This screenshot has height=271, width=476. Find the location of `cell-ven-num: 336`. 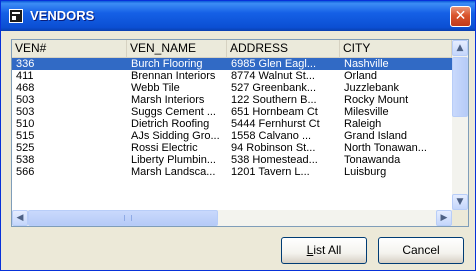

cell-ven-num: 336 is located at coordinates (25, 64).